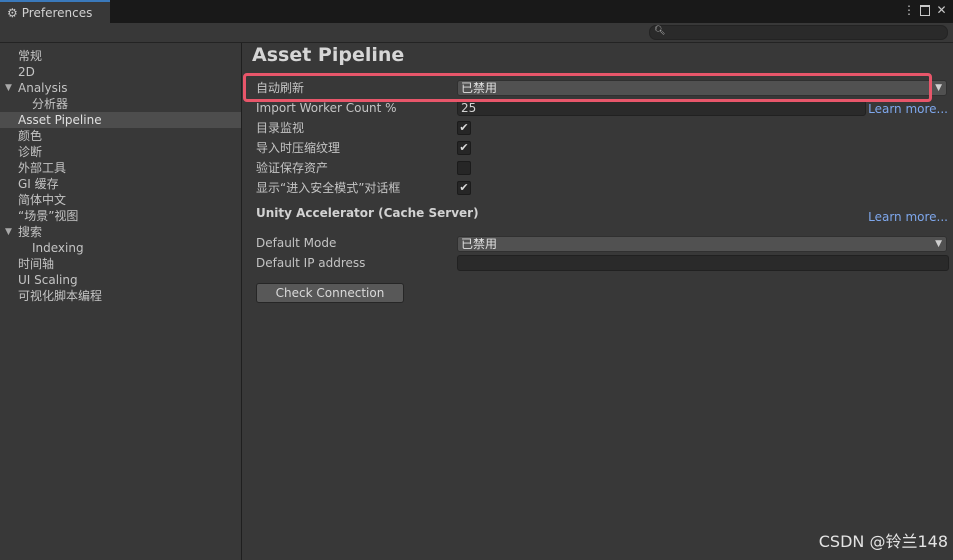 The image size is (953, 560). What do you see at coordinates (120, 296) in the screenshot?
I see `sidebar-item-visual-scripting: 可视化脚本编程` at bounding box center [120, 296].